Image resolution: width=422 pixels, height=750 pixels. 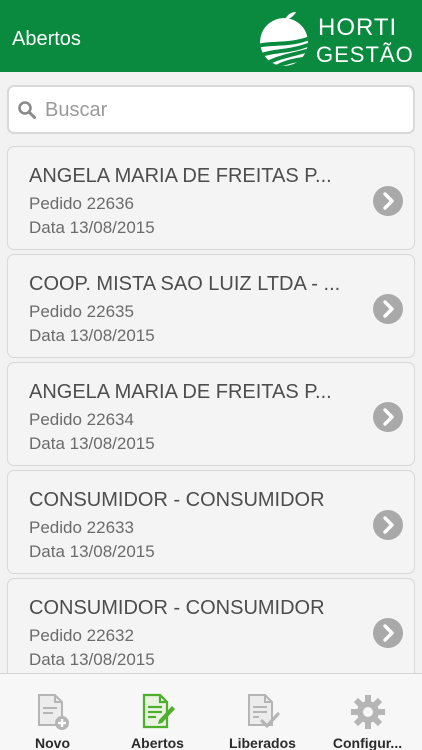 I want to click on tab-label: Liberados, so click(x=262, y=742).